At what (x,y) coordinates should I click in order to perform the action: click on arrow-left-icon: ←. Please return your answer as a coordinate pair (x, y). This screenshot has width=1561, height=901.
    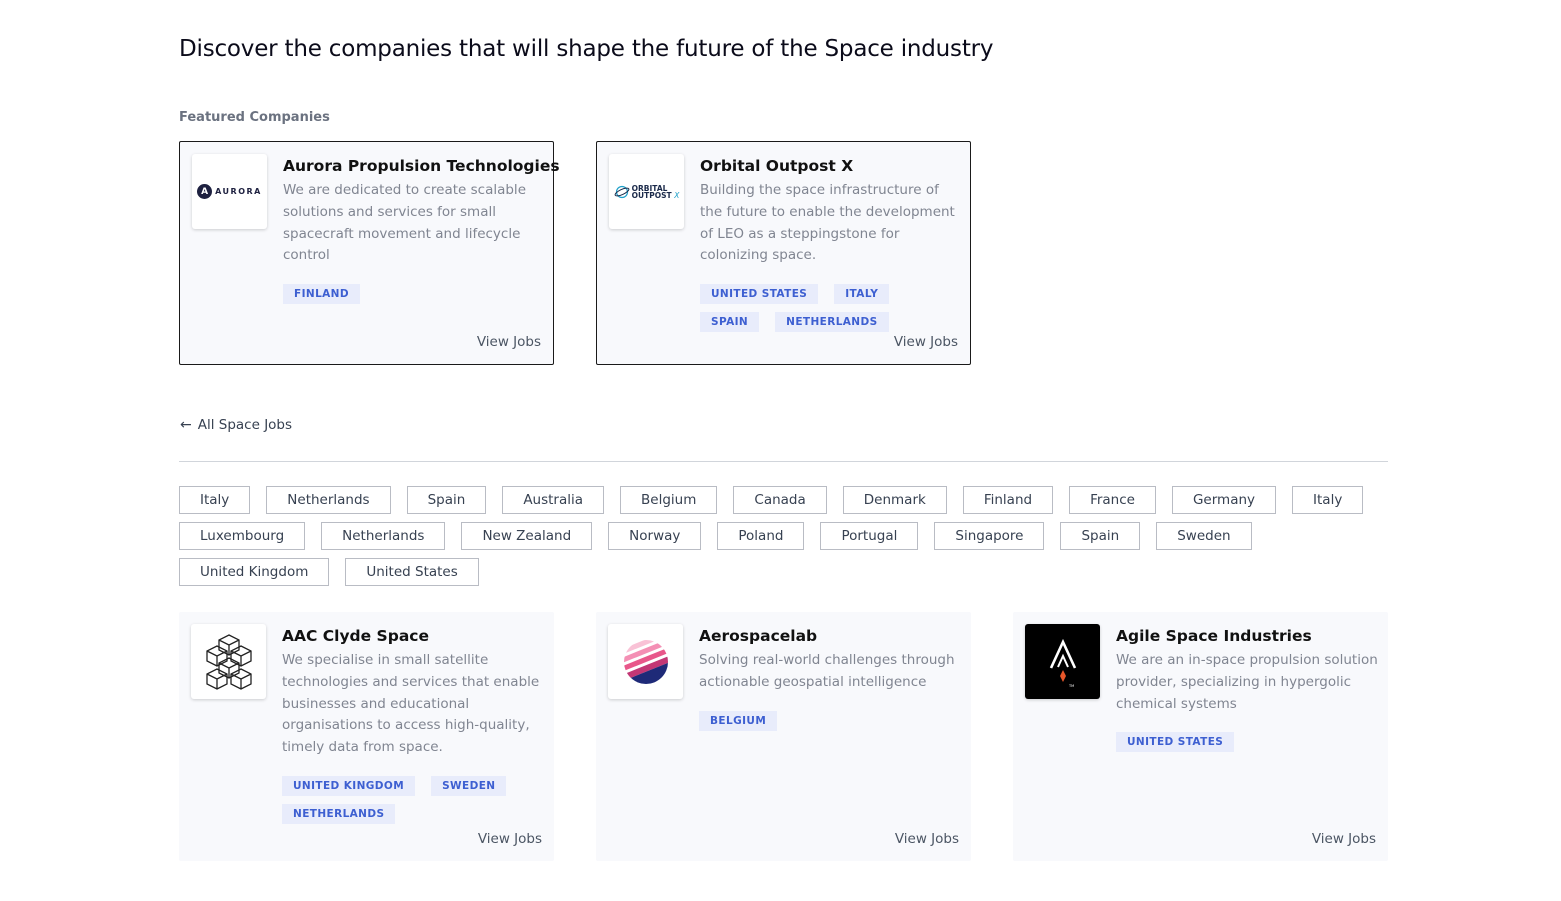
    Looking at the image, I should click on (186, 425).